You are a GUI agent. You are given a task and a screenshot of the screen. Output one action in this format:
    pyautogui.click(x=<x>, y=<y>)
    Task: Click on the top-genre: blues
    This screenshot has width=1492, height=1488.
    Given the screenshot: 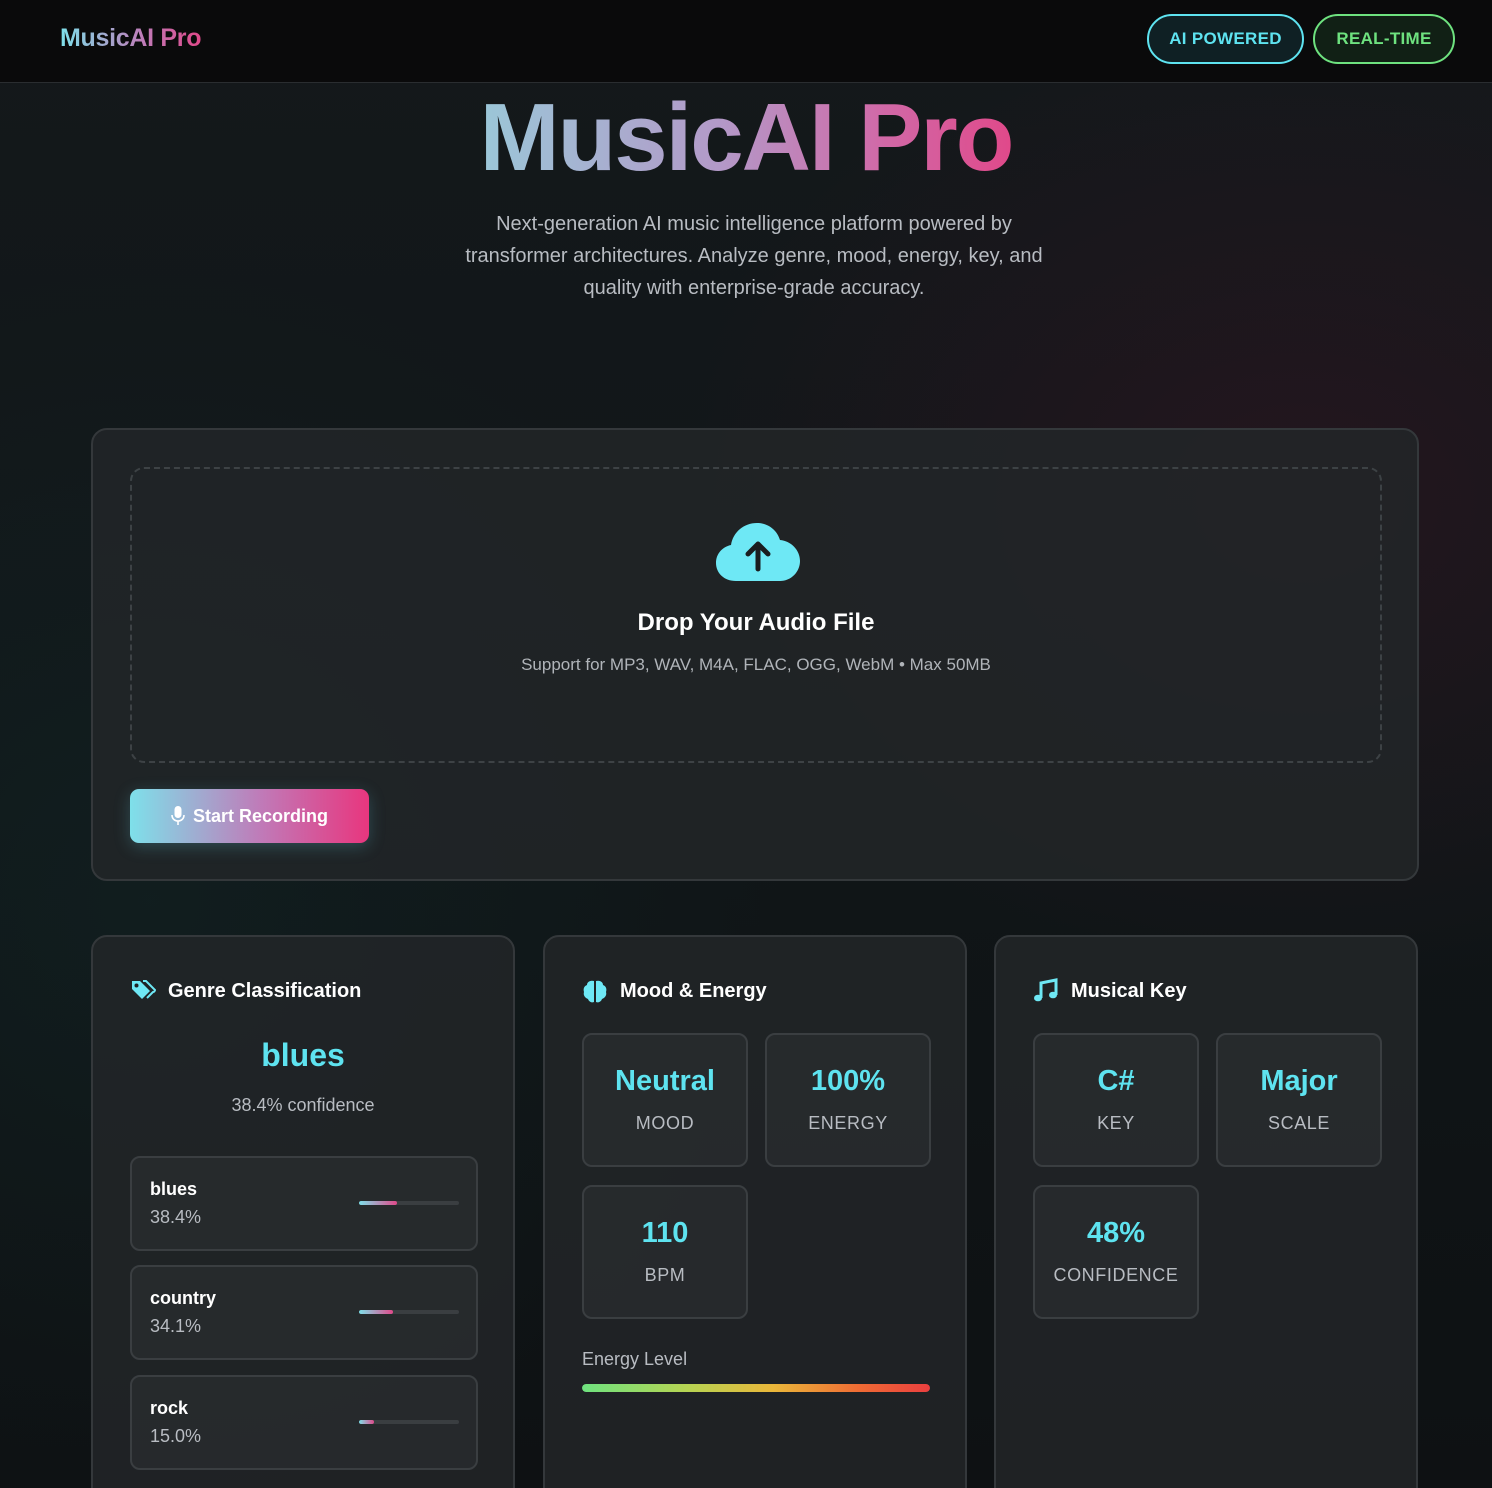 What is the action you would take?
    pyautogui.click(x=303, y=1055)
    